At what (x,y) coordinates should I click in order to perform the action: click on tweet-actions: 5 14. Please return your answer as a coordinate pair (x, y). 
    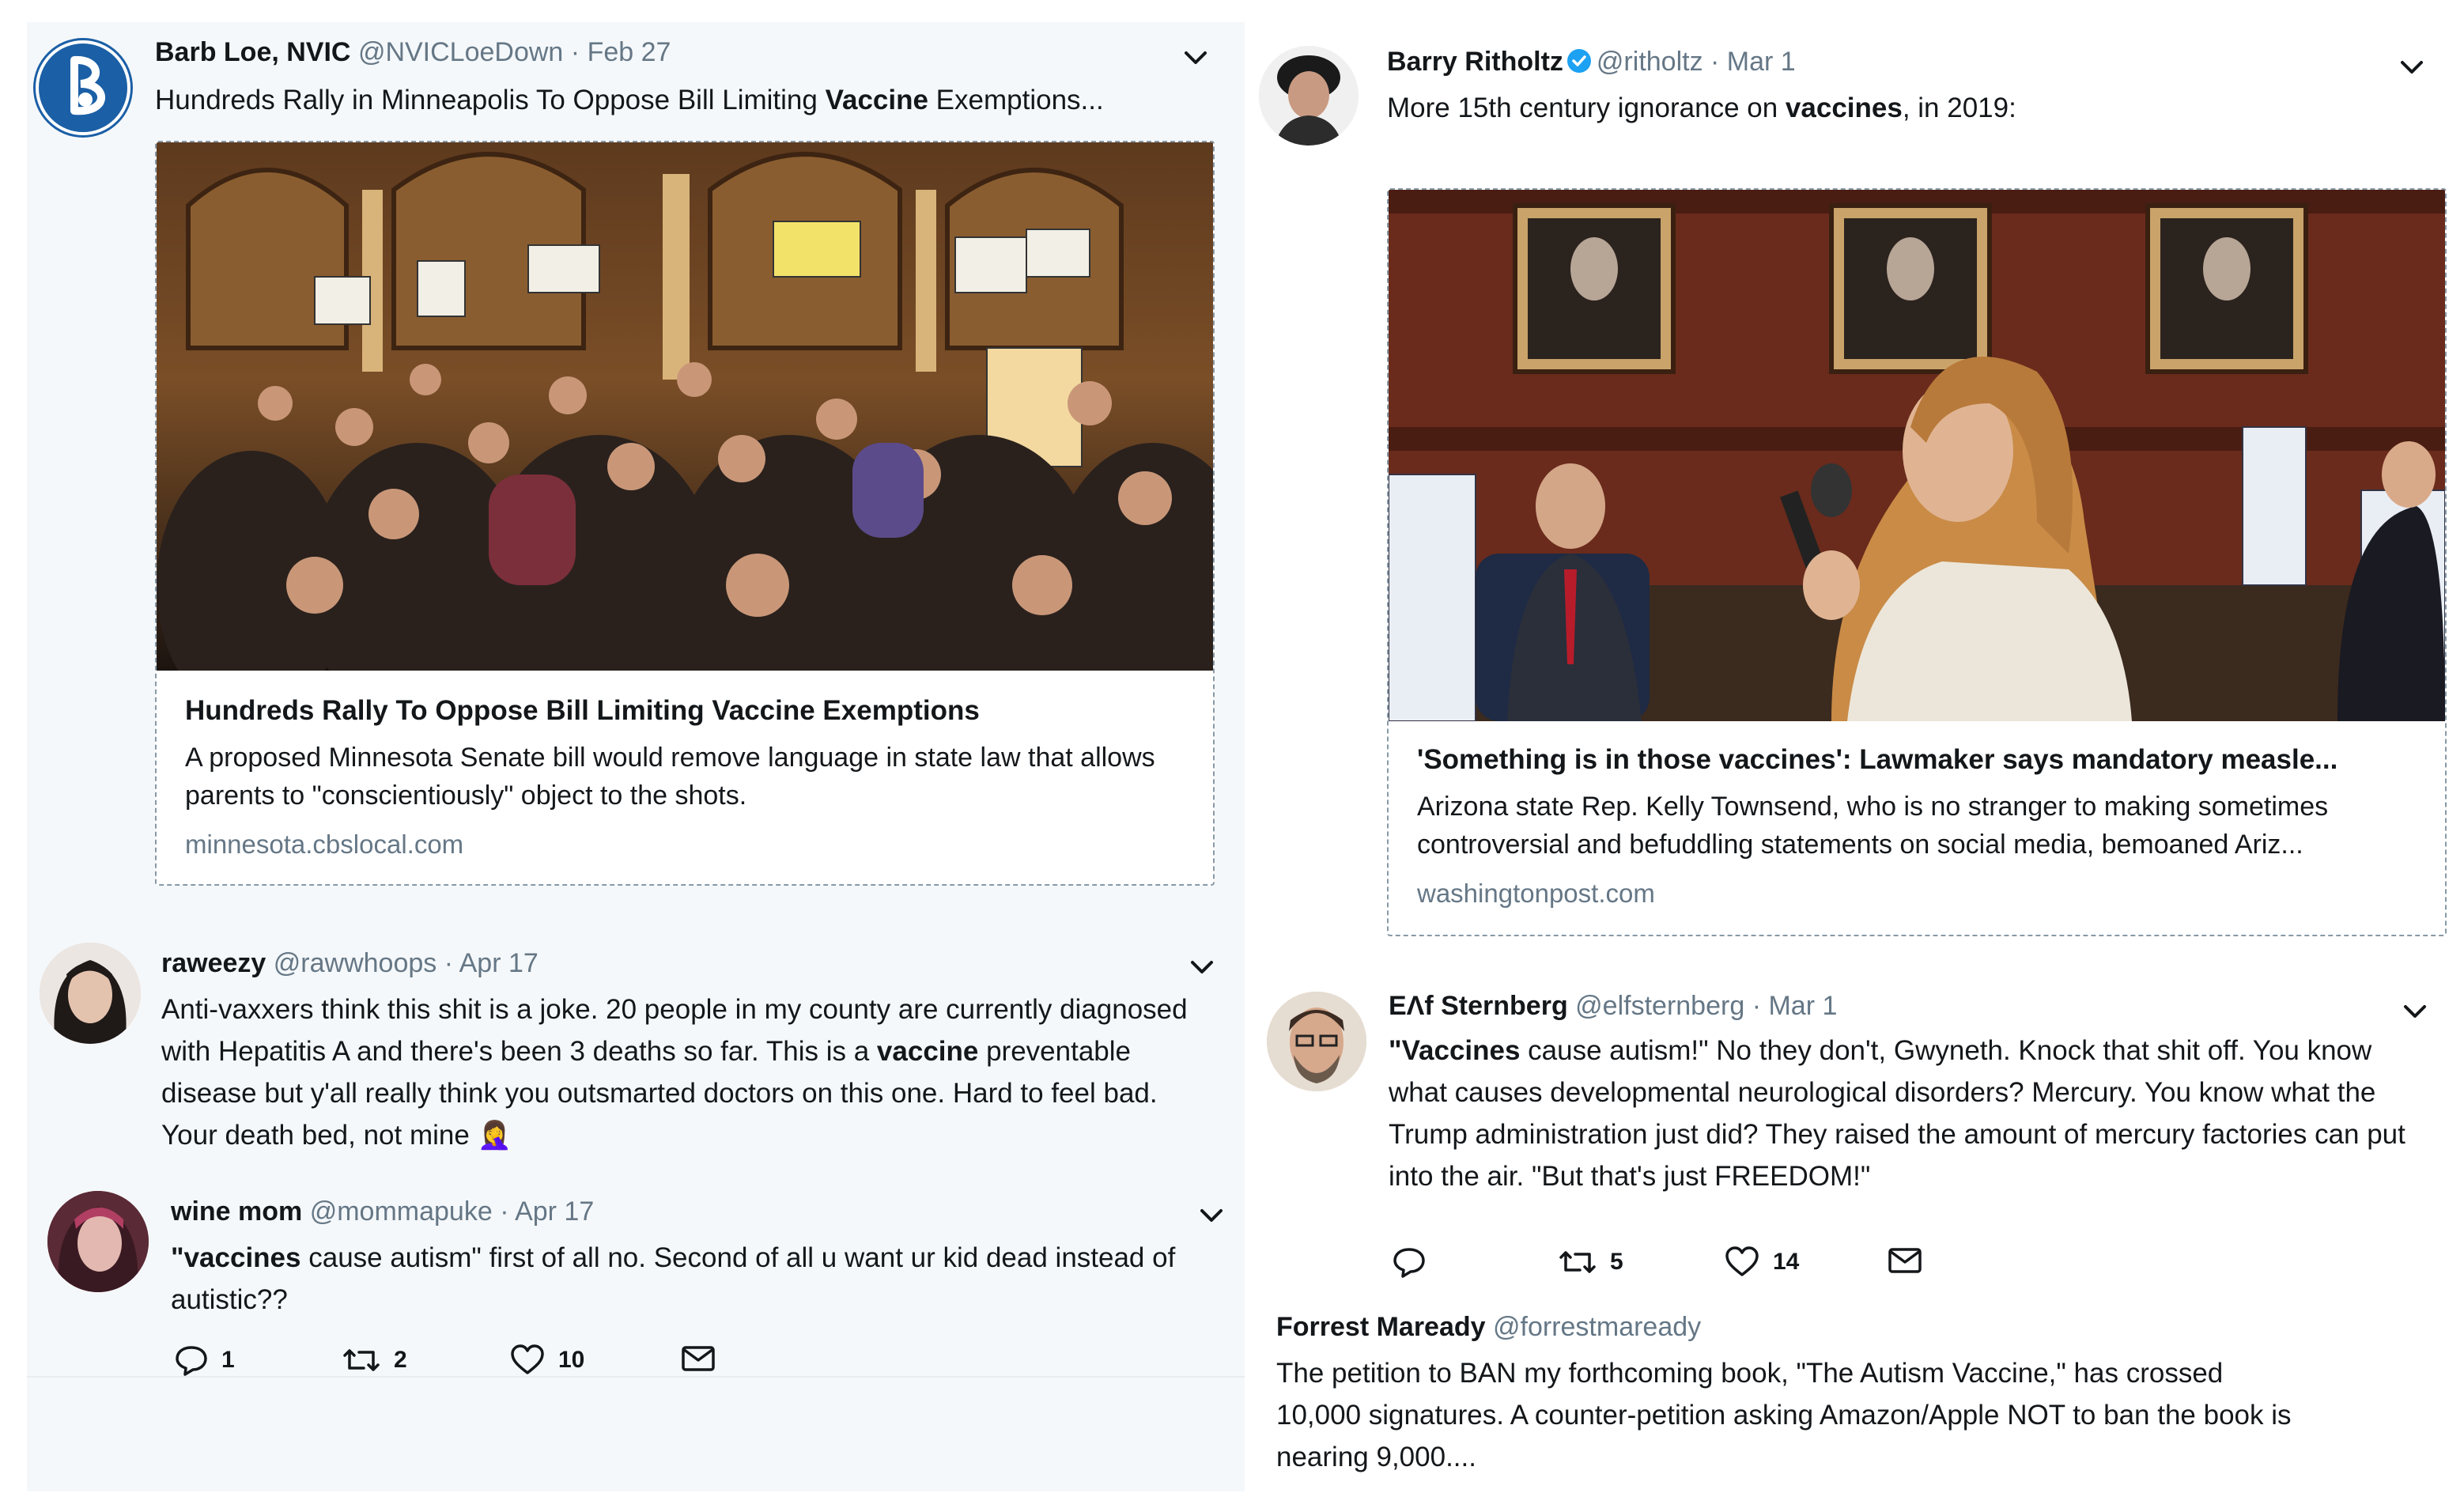
    Looking at the image, I should click on (1668, 1264).